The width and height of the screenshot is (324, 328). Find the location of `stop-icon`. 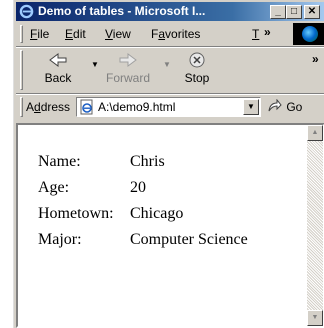

stop-icon is located at coordinates (197, 60).